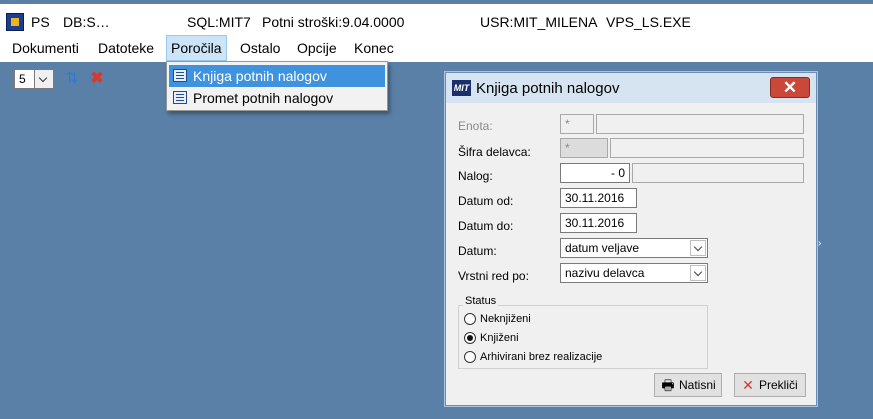 This screenshot has width=873, height=419. What do you see at coordinates (436, 2) in the screenshot?
I see `window-top-border` at bounding box center [436, 2].